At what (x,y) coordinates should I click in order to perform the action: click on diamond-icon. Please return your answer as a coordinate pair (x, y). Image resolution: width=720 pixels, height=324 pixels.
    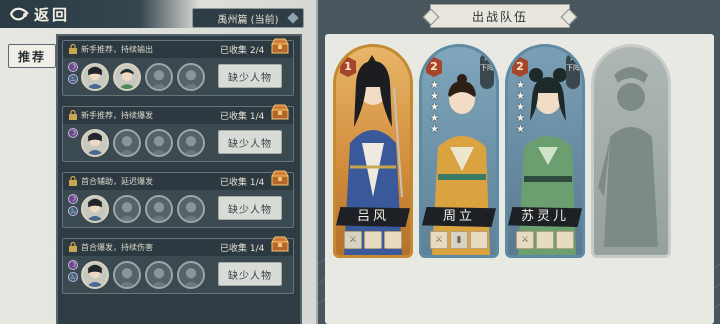
    Looking at the image, I should click on (293, 18).